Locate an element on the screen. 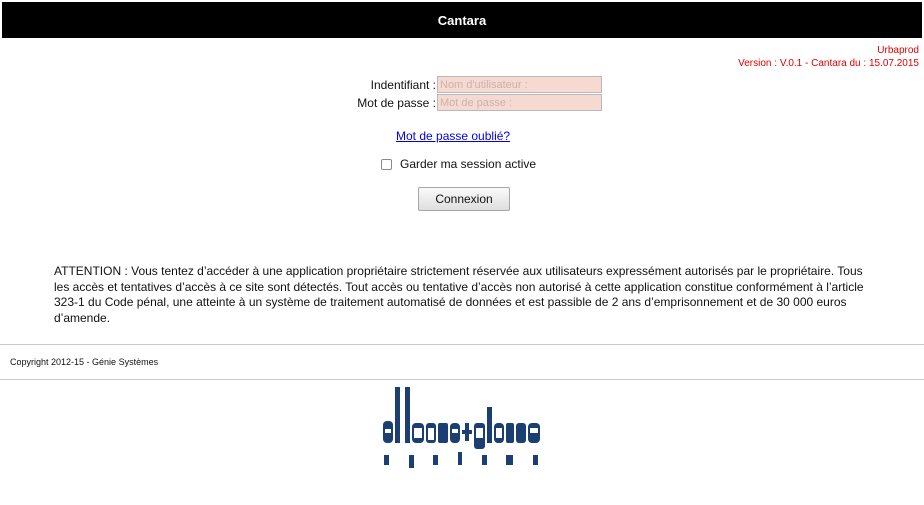 The width and height of the screenshot is (924, 505). login-button: Connexion is located at coordinates (464, 199).